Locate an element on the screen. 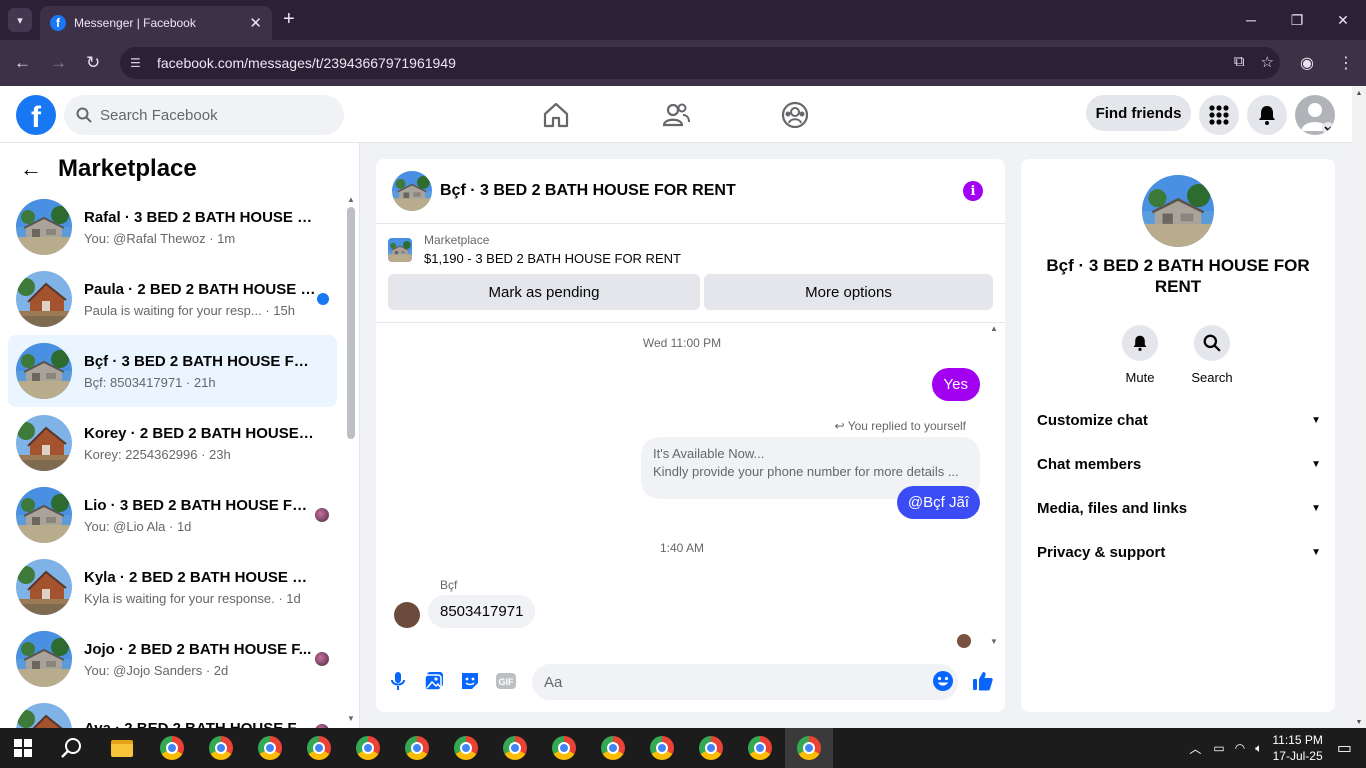  reload-icon: ↻ is located at coordinates (93, 63).